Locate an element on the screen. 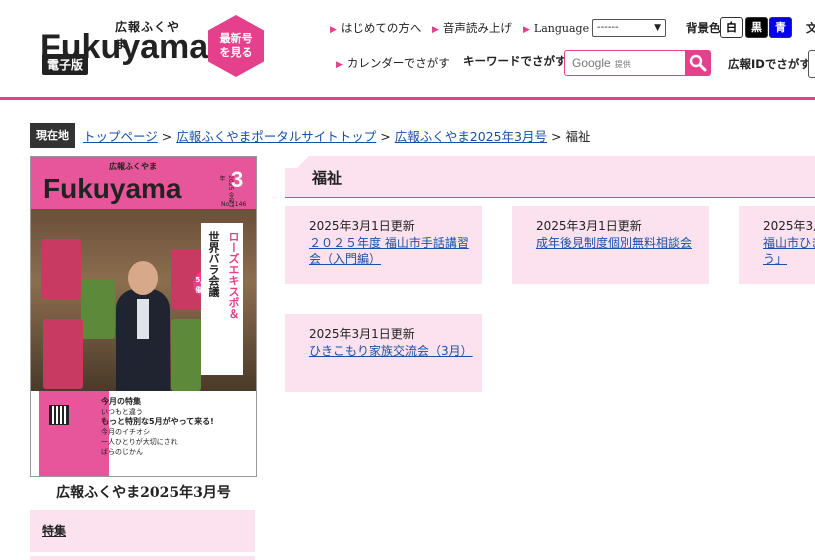 This screenshot has width=815, height=560. article-card: 2025年3月1日更新 成年後見制度個別無料相談会 is located at coordinates (610, 245).